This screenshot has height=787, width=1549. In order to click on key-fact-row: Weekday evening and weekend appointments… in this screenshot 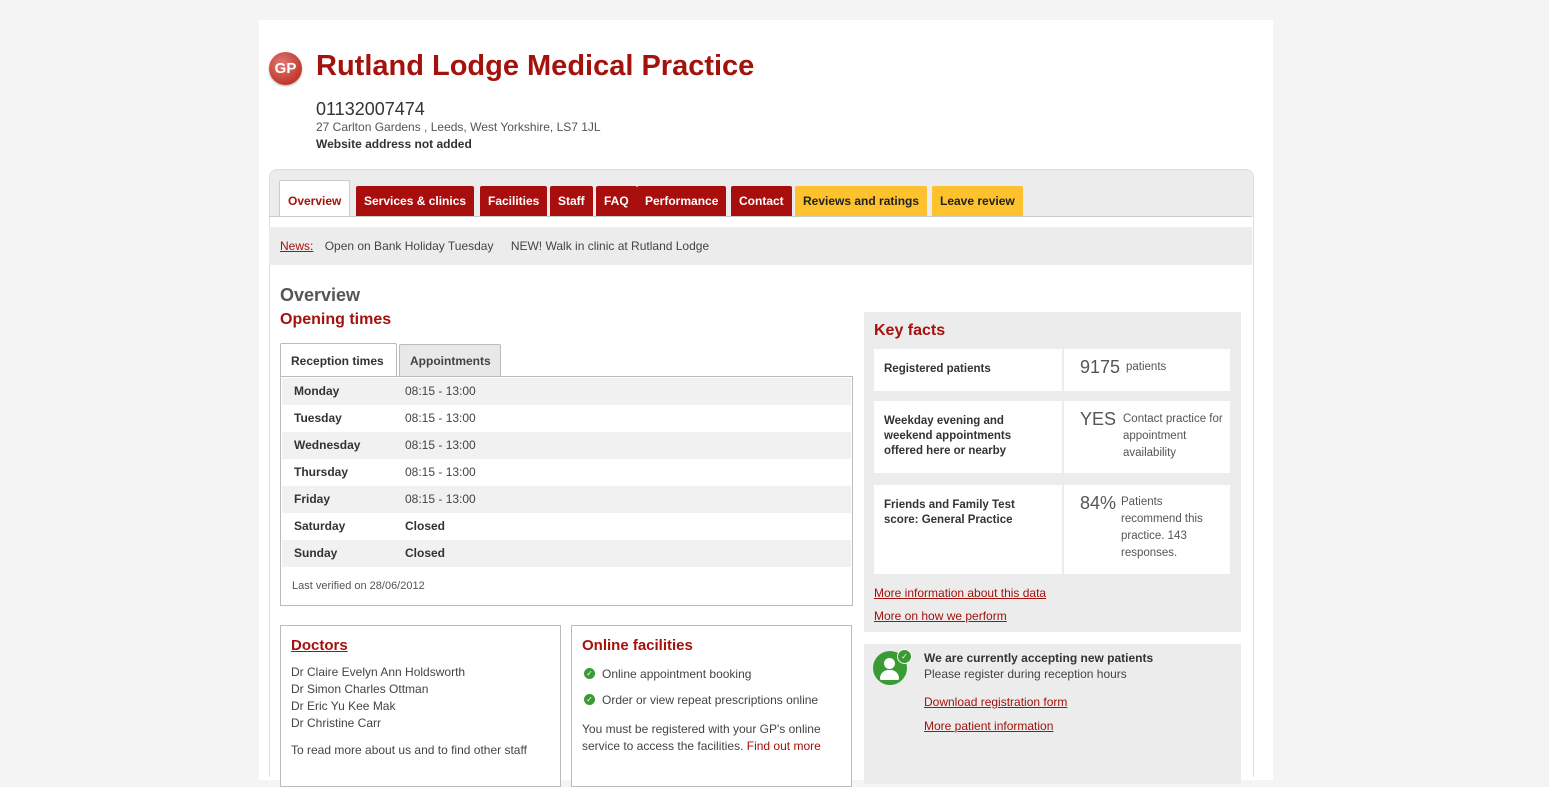, I will do `click(1052, 437)`.